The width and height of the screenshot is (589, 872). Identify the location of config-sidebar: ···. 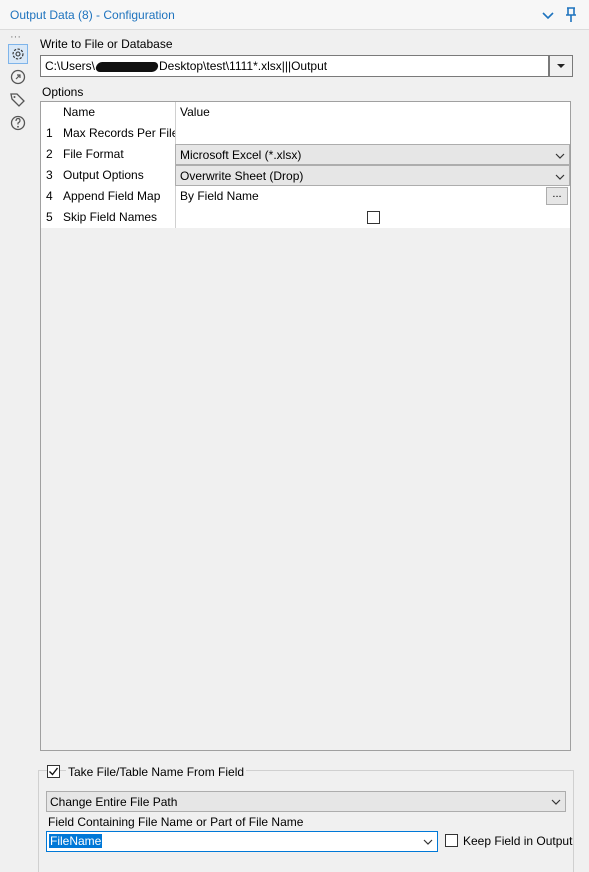
(18, 451).